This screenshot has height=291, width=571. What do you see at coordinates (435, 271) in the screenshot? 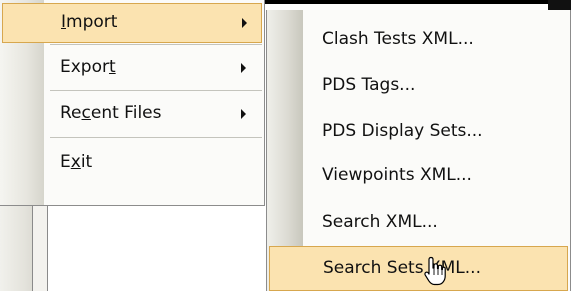
I see `hand-cursor-icon` at bounding box center [435, 271].